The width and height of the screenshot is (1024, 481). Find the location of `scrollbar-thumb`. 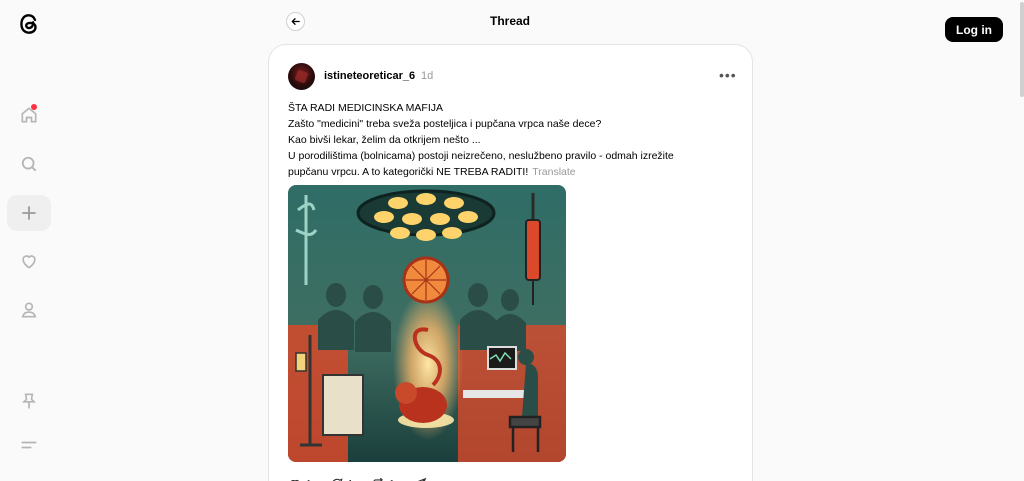

scrollbar-thumb is located at coordinates (1022, 49).